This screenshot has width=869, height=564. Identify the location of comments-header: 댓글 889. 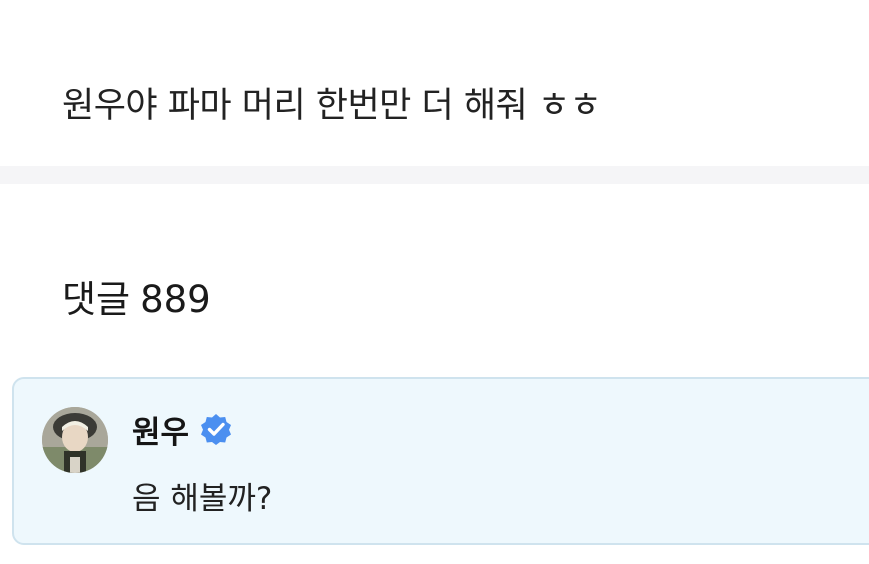
(136, 300).